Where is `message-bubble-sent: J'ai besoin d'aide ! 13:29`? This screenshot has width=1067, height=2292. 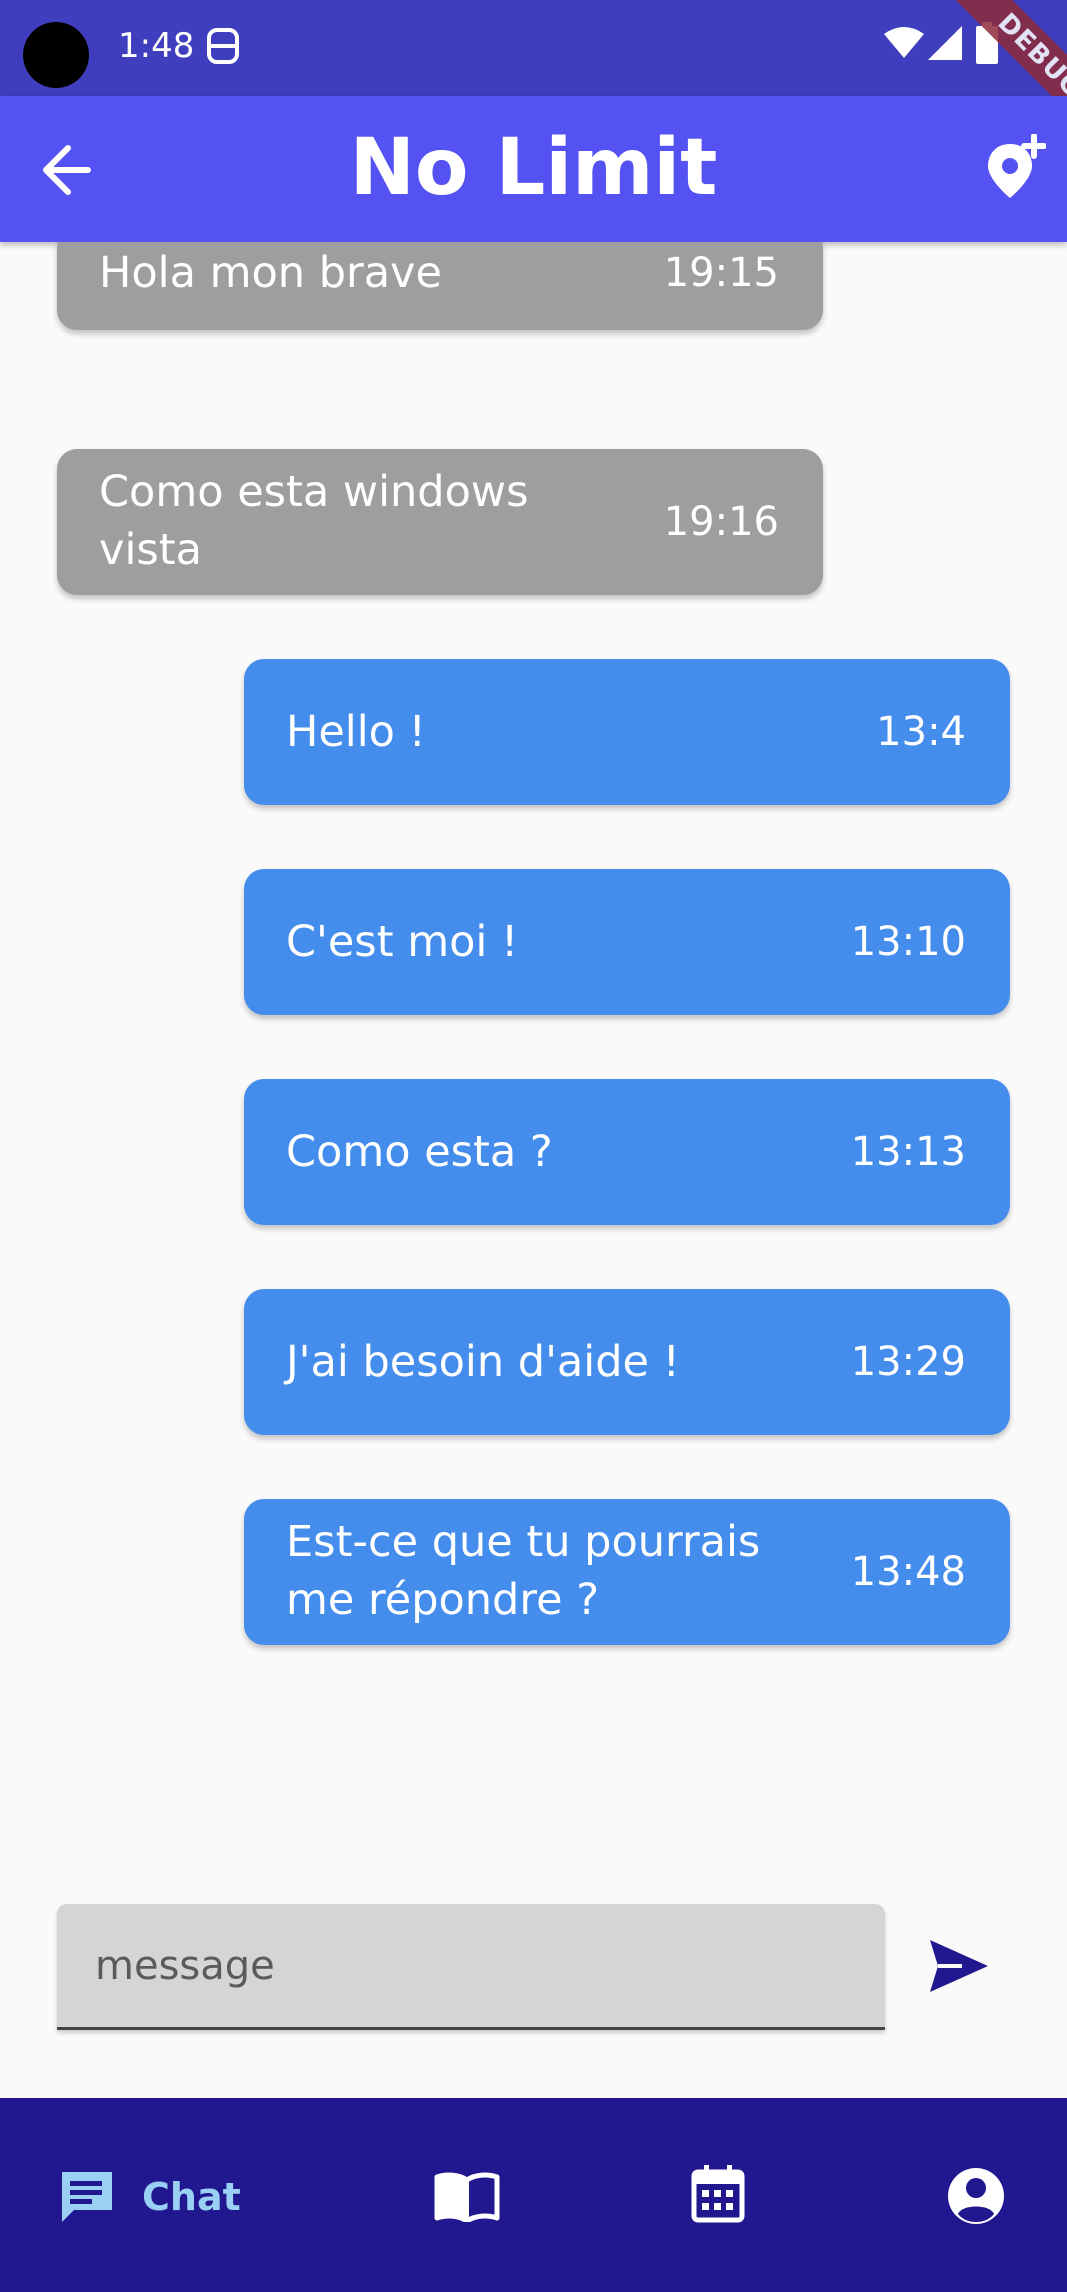 message-bubble-sent: J'ai besoin d'aide ! 13:29 is located at coordinates (627, 1362).